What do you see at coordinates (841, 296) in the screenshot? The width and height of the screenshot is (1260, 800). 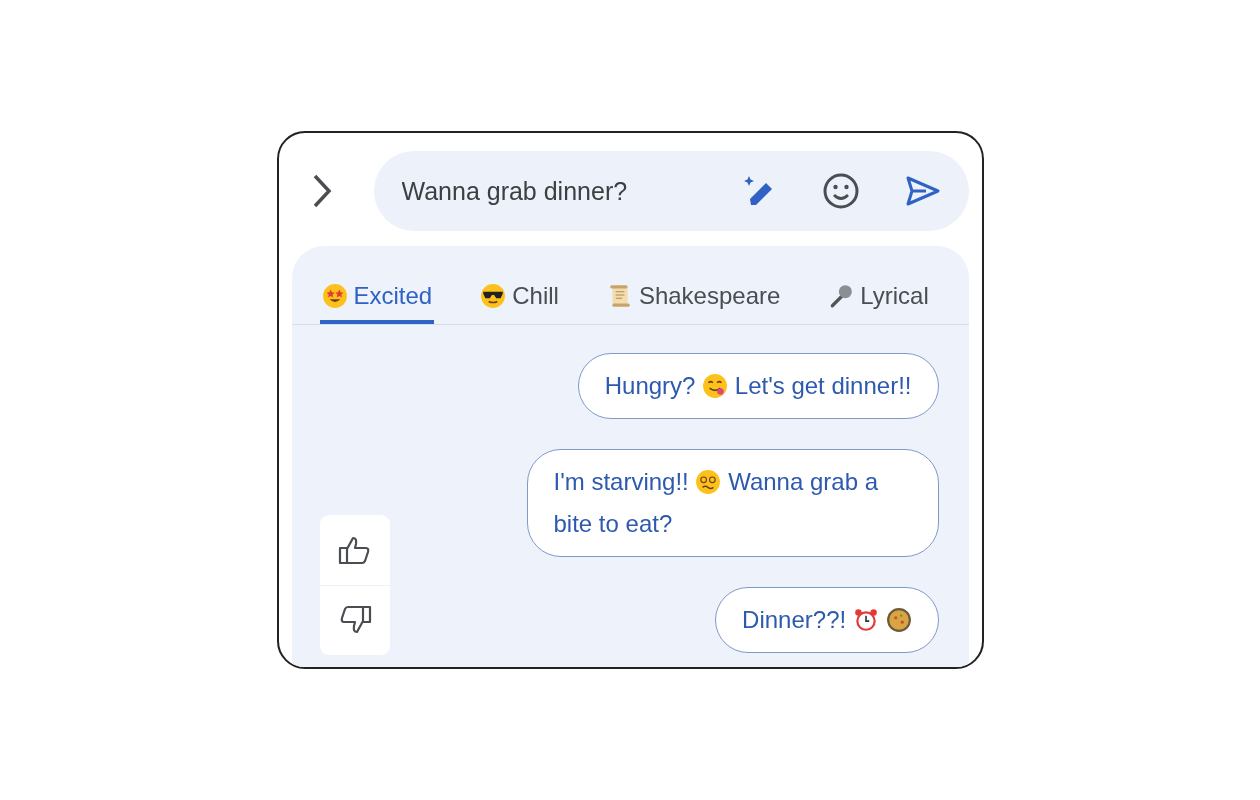 I see `microphone-icon` at bounding box center [841, 296].